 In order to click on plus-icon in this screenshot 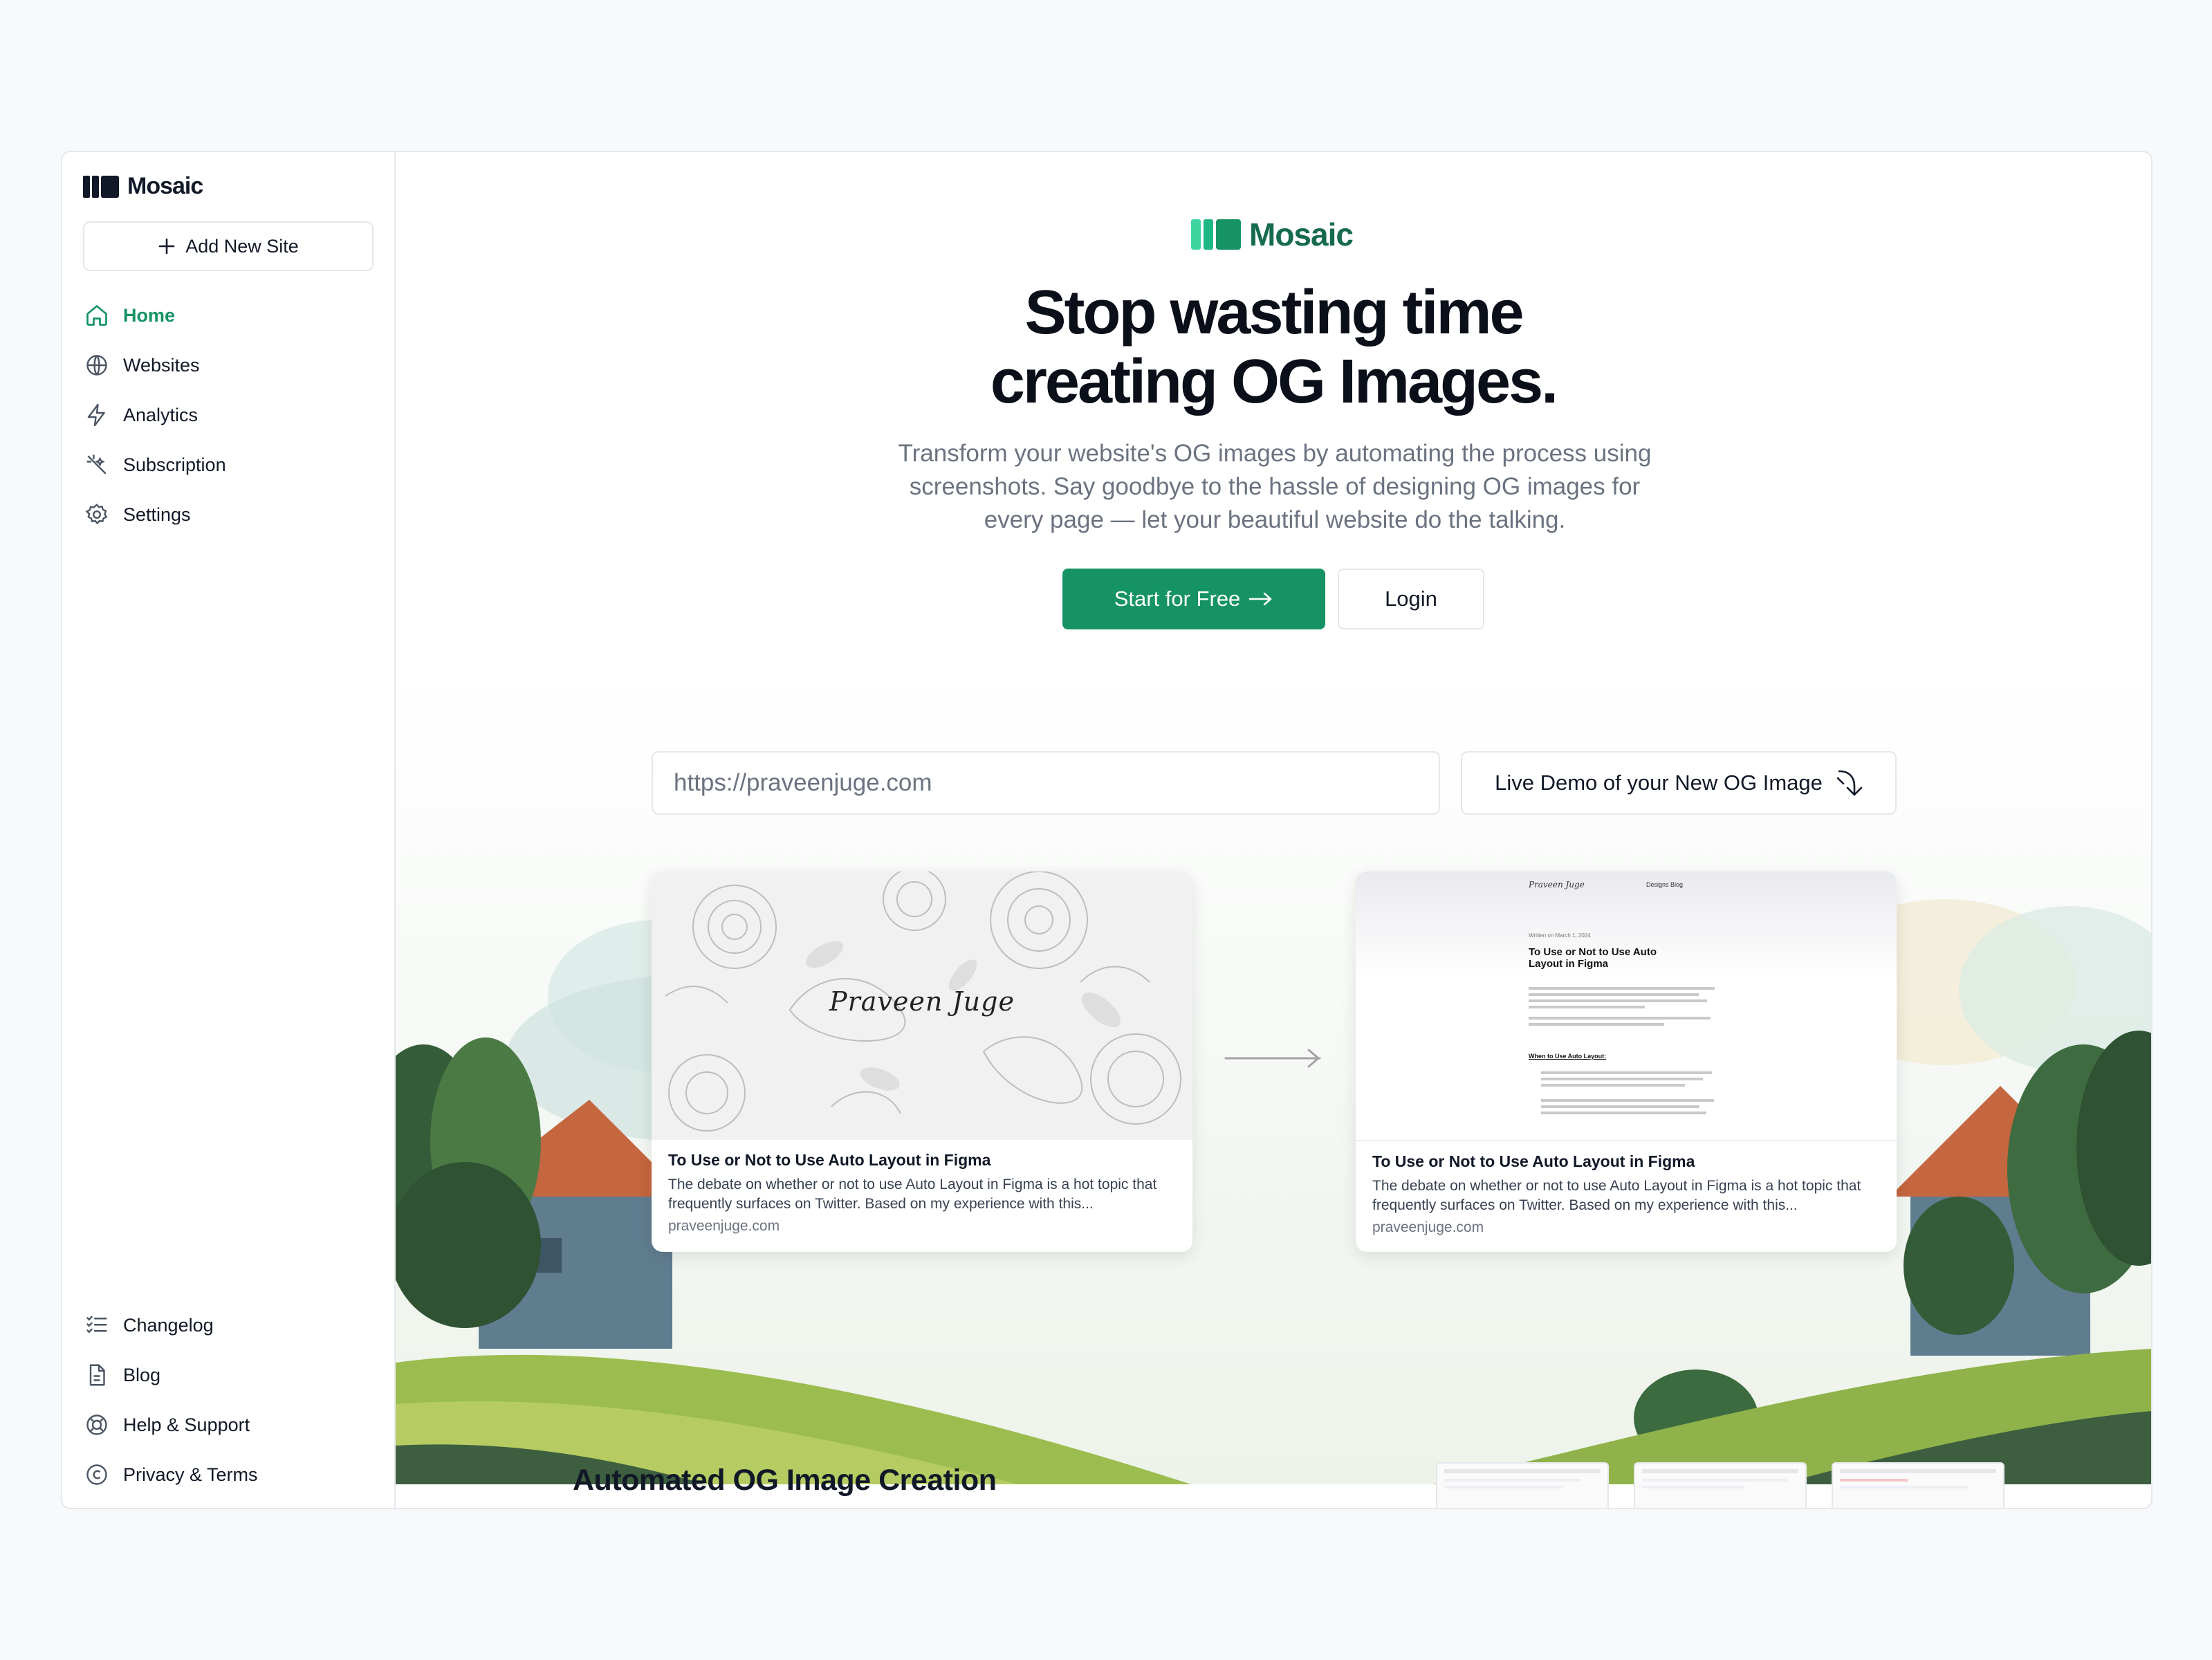, I will do `click(166, 246)`.